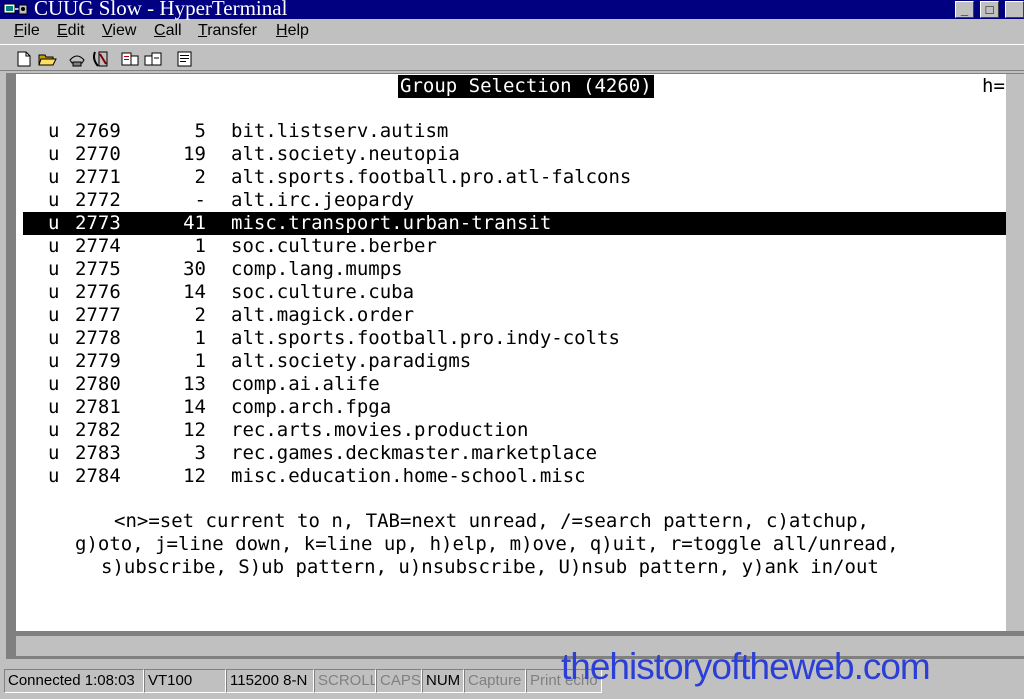 The width and height of the screenshot is (1024, 699). What do you see at coordinates (520, 384) in the screenshot?
I see `group-row: u278013comp.ai.alifeI` at bounding box center [520, 384].